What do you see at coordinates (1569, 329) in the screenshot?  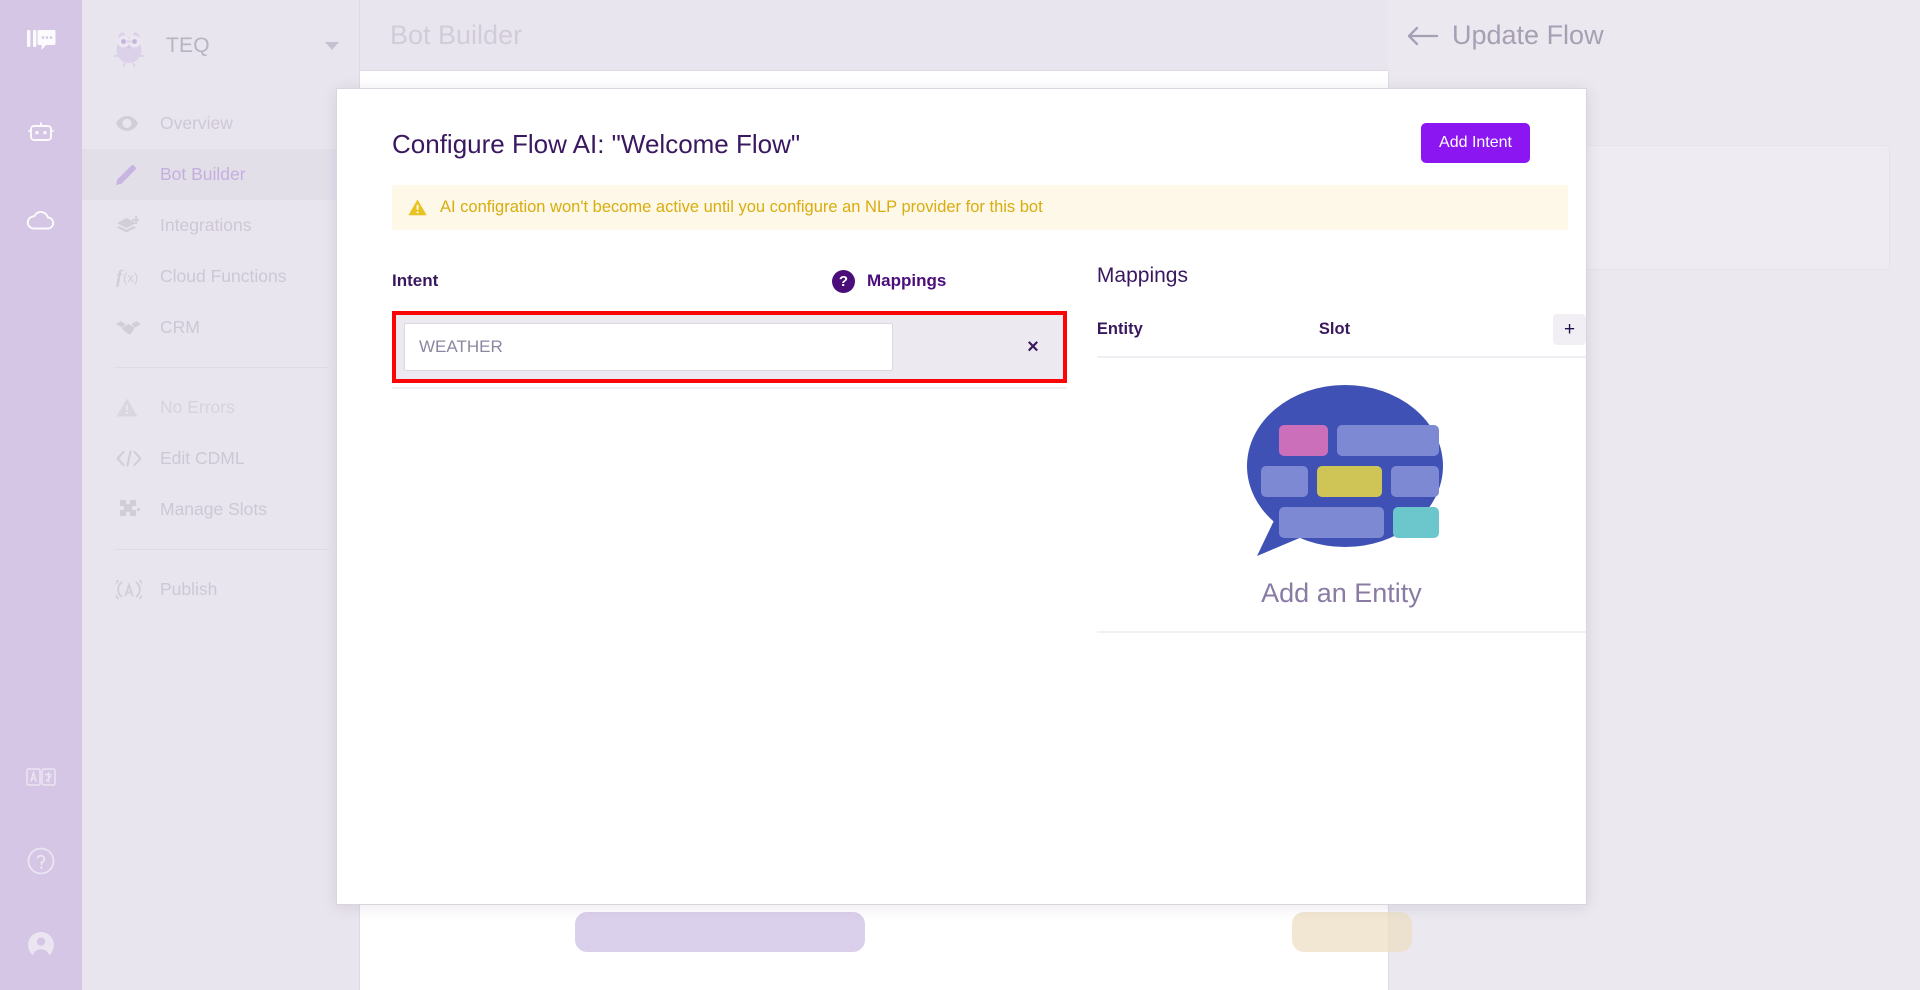 I see `add-mapping-button: +` at bounding box center [1569, 329].